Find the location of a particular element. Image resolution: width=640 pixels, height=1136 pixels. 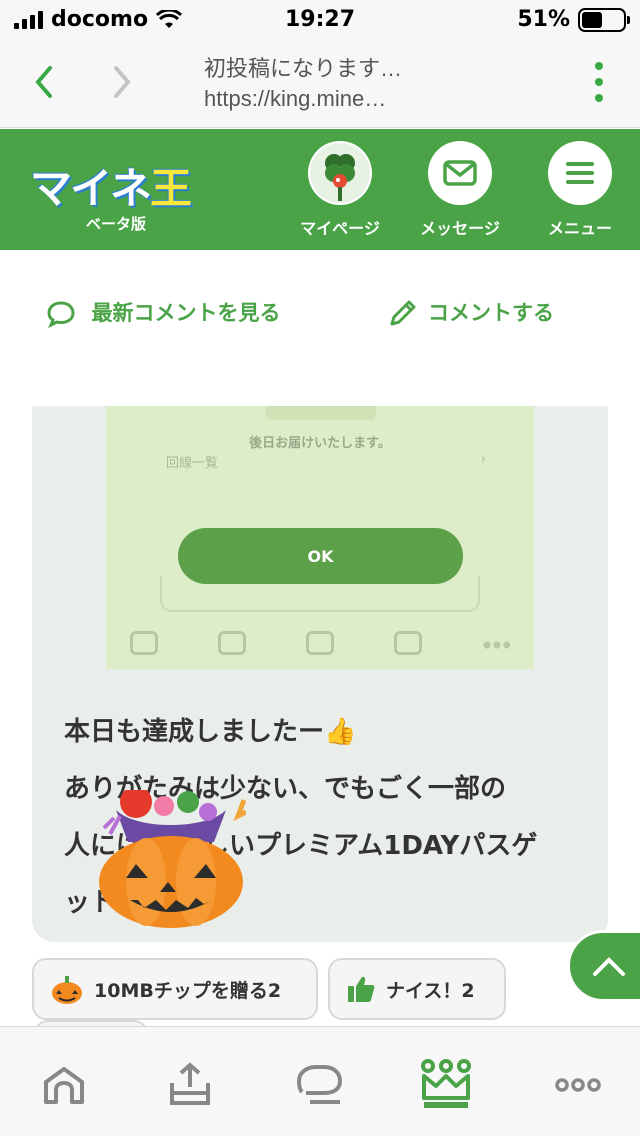

battery-icon is located at coordinates (604, 19).